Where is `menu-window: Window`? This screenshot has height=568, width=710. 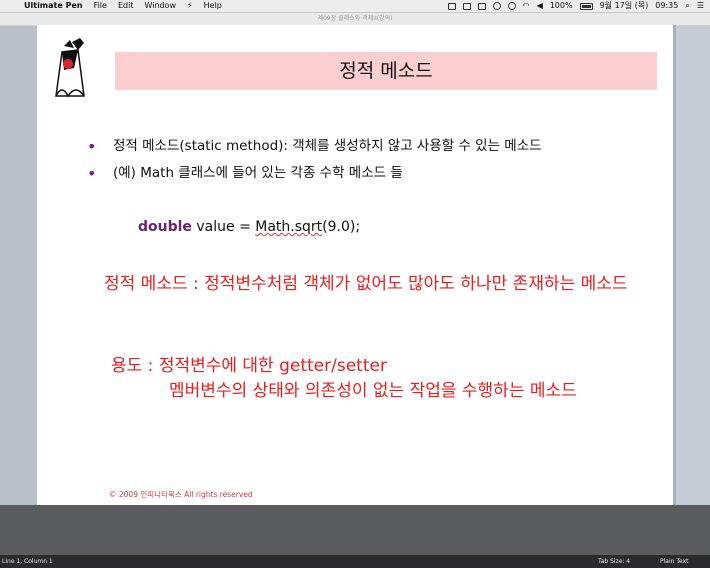
menu-window: Window is located at coordinates (160, 6).